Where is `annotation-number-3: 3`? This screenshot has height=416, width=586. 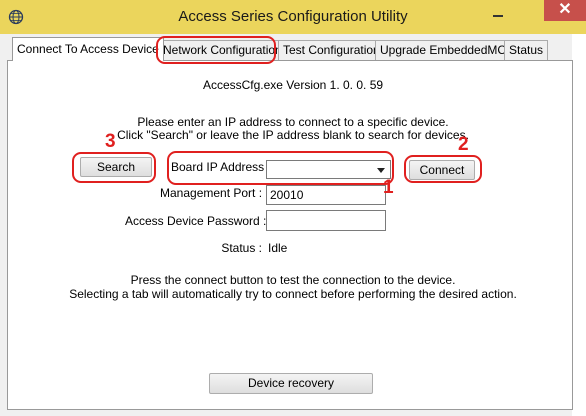
annotation-number-3: 3 is located at coordinates (110, 141).